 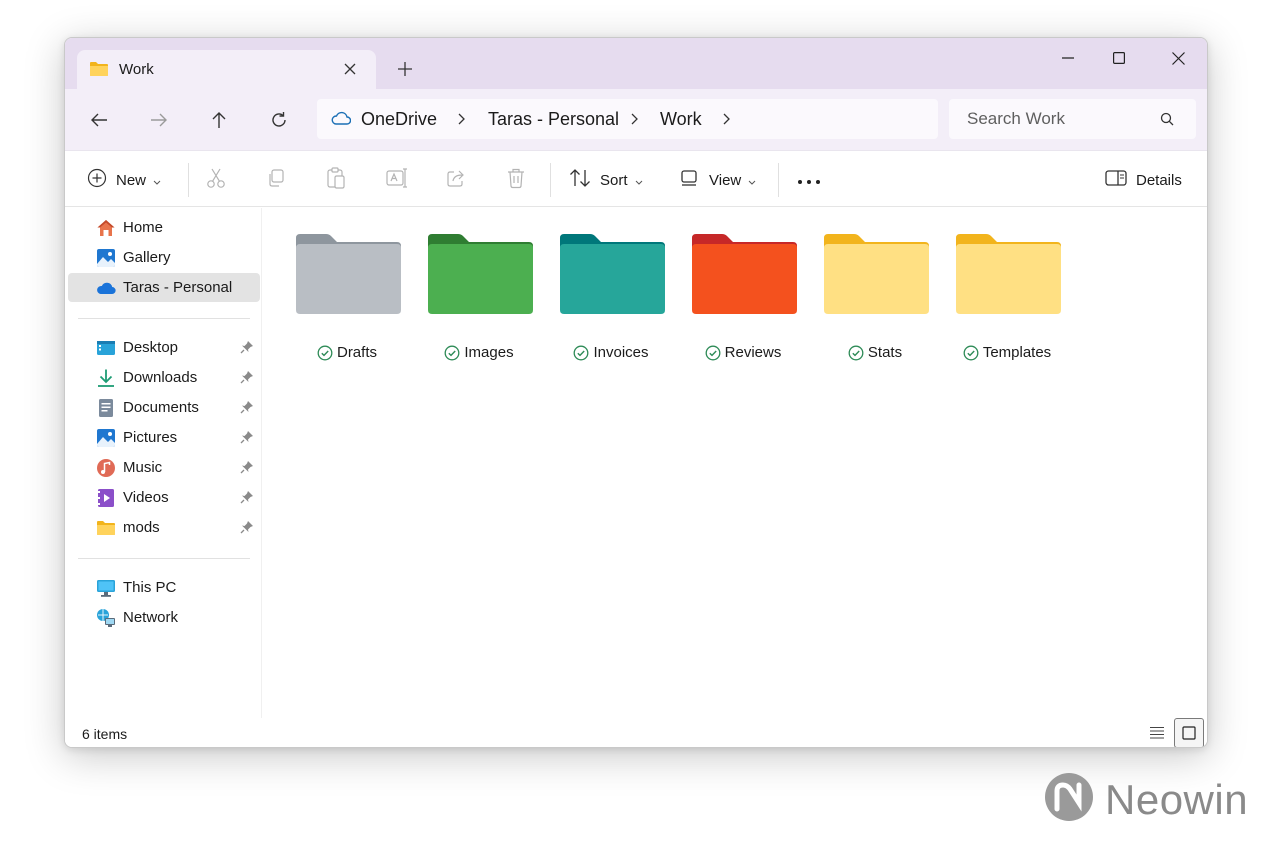 What do you see at coordinates (725, 180) in the screenshot?
I see `view-label: View` at bounding box center [725, 180].